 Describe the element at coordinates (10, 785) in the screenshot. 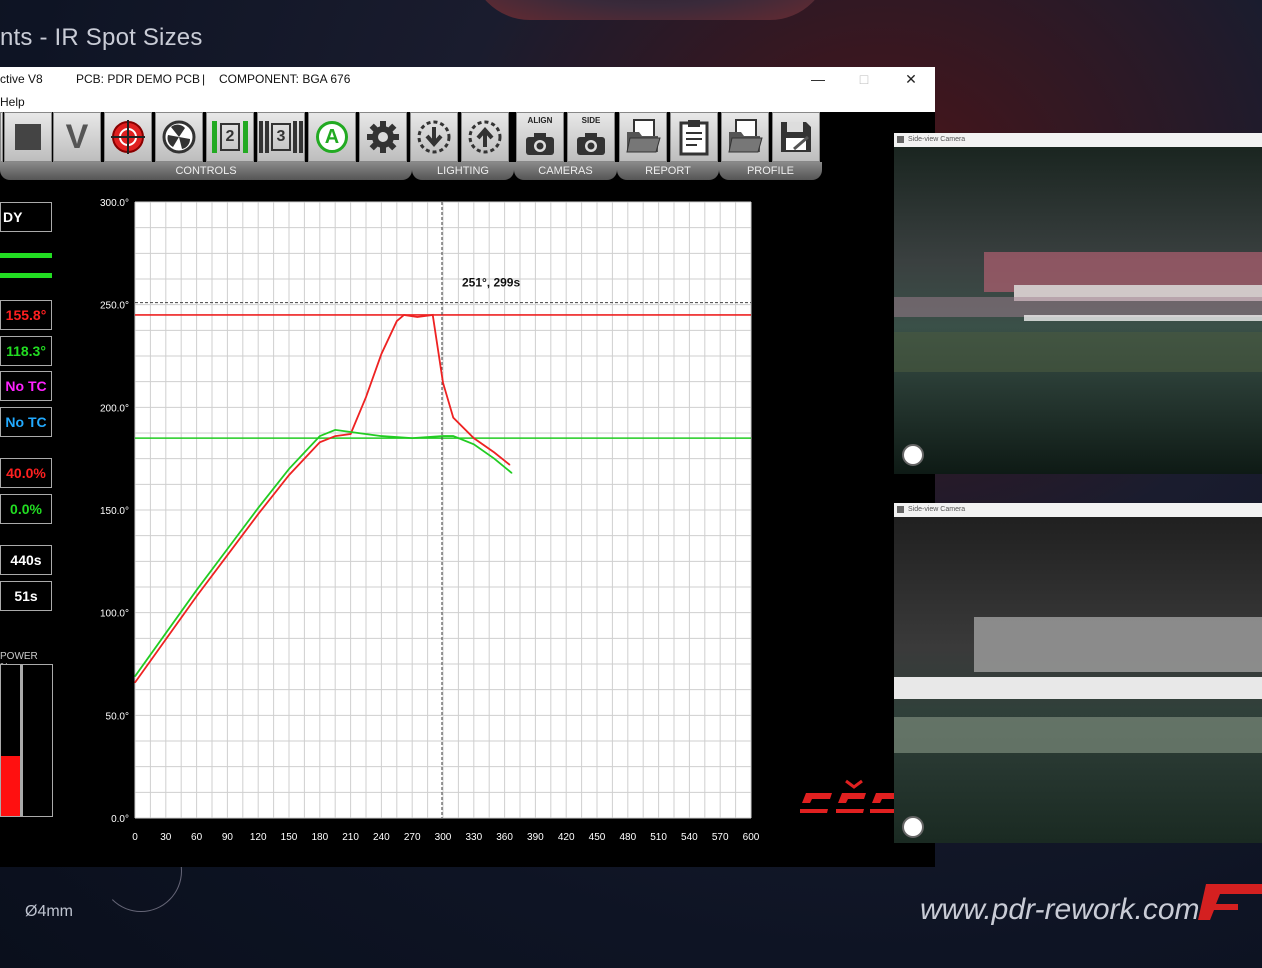

I see `power-meter-fill` at that location.